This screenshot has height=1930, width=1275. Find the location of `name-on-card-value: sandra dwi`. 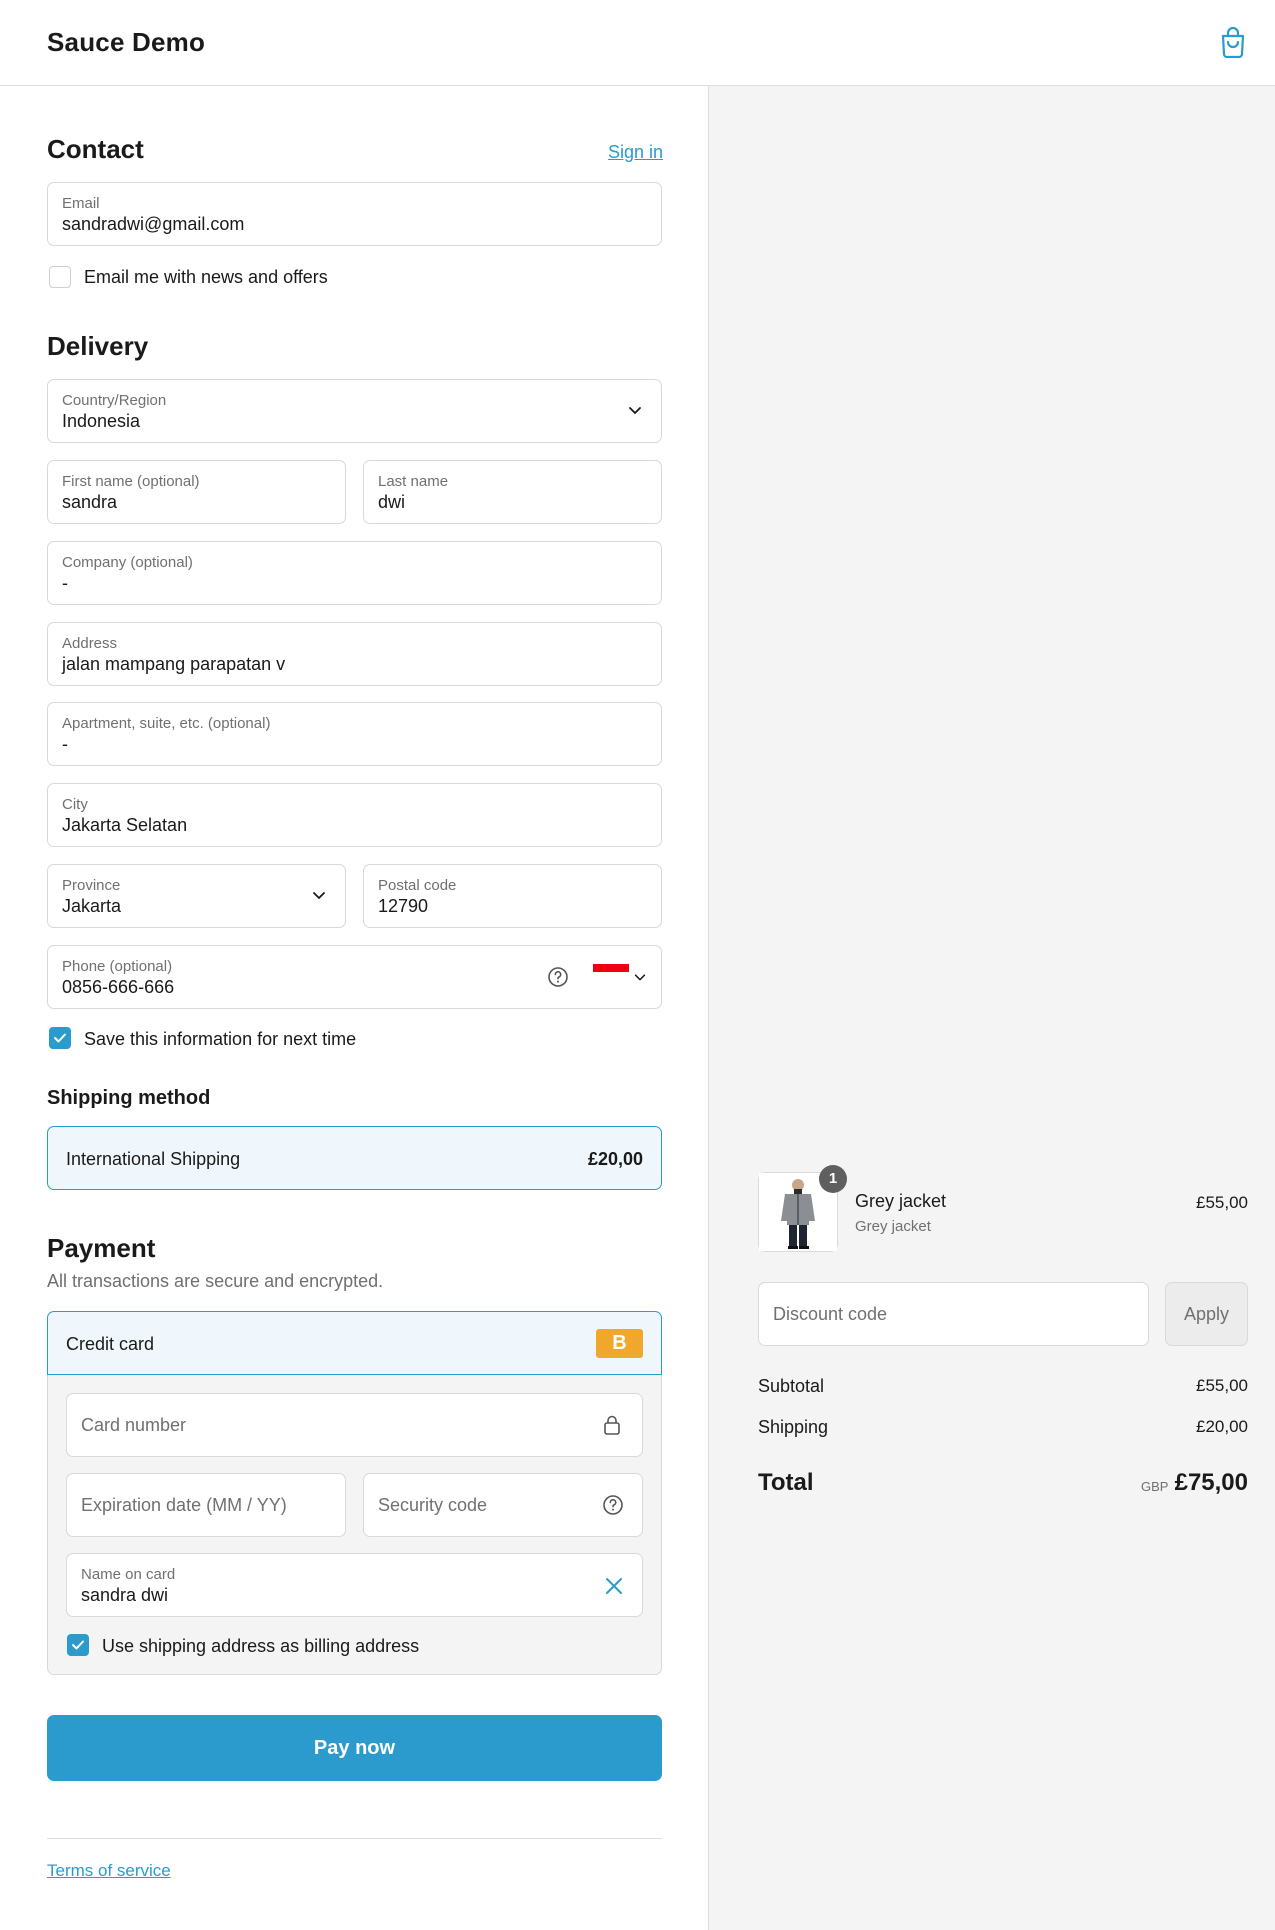

name-on-card-value: sandra dwi is located at coordinates (125, 1595).